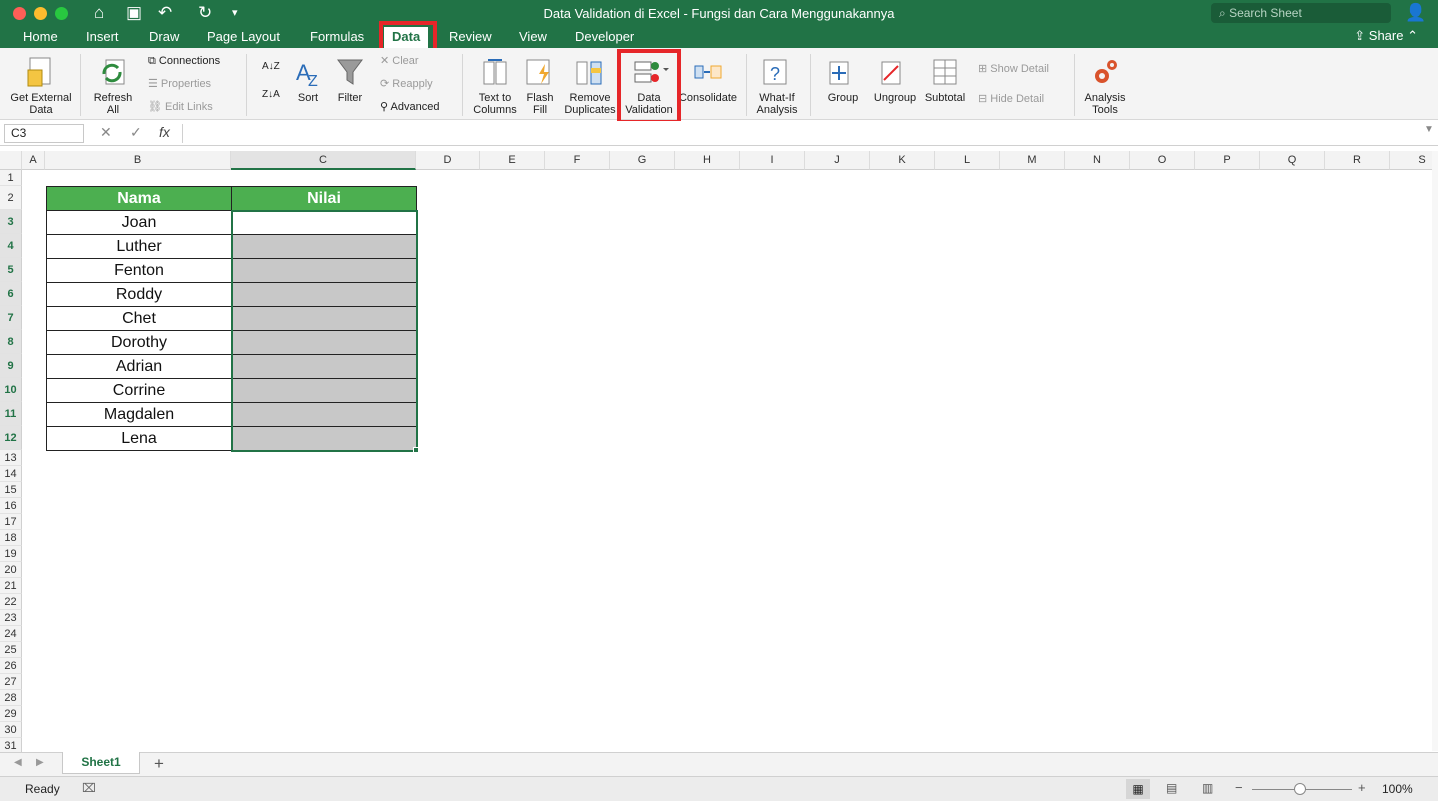  What do you see at coordinates (708, 80) in the screenshot?
I see `consolidate-button: Consolidate` at bounding box center [708, 80].